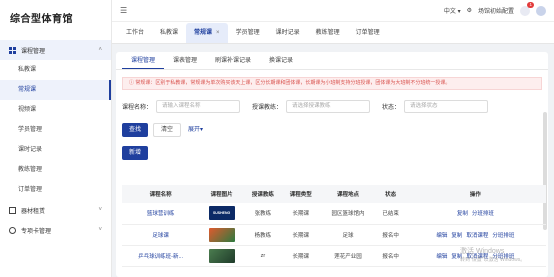  I want to click on sidebar-item-lesson-records: 课时记录, so click(55, 150).